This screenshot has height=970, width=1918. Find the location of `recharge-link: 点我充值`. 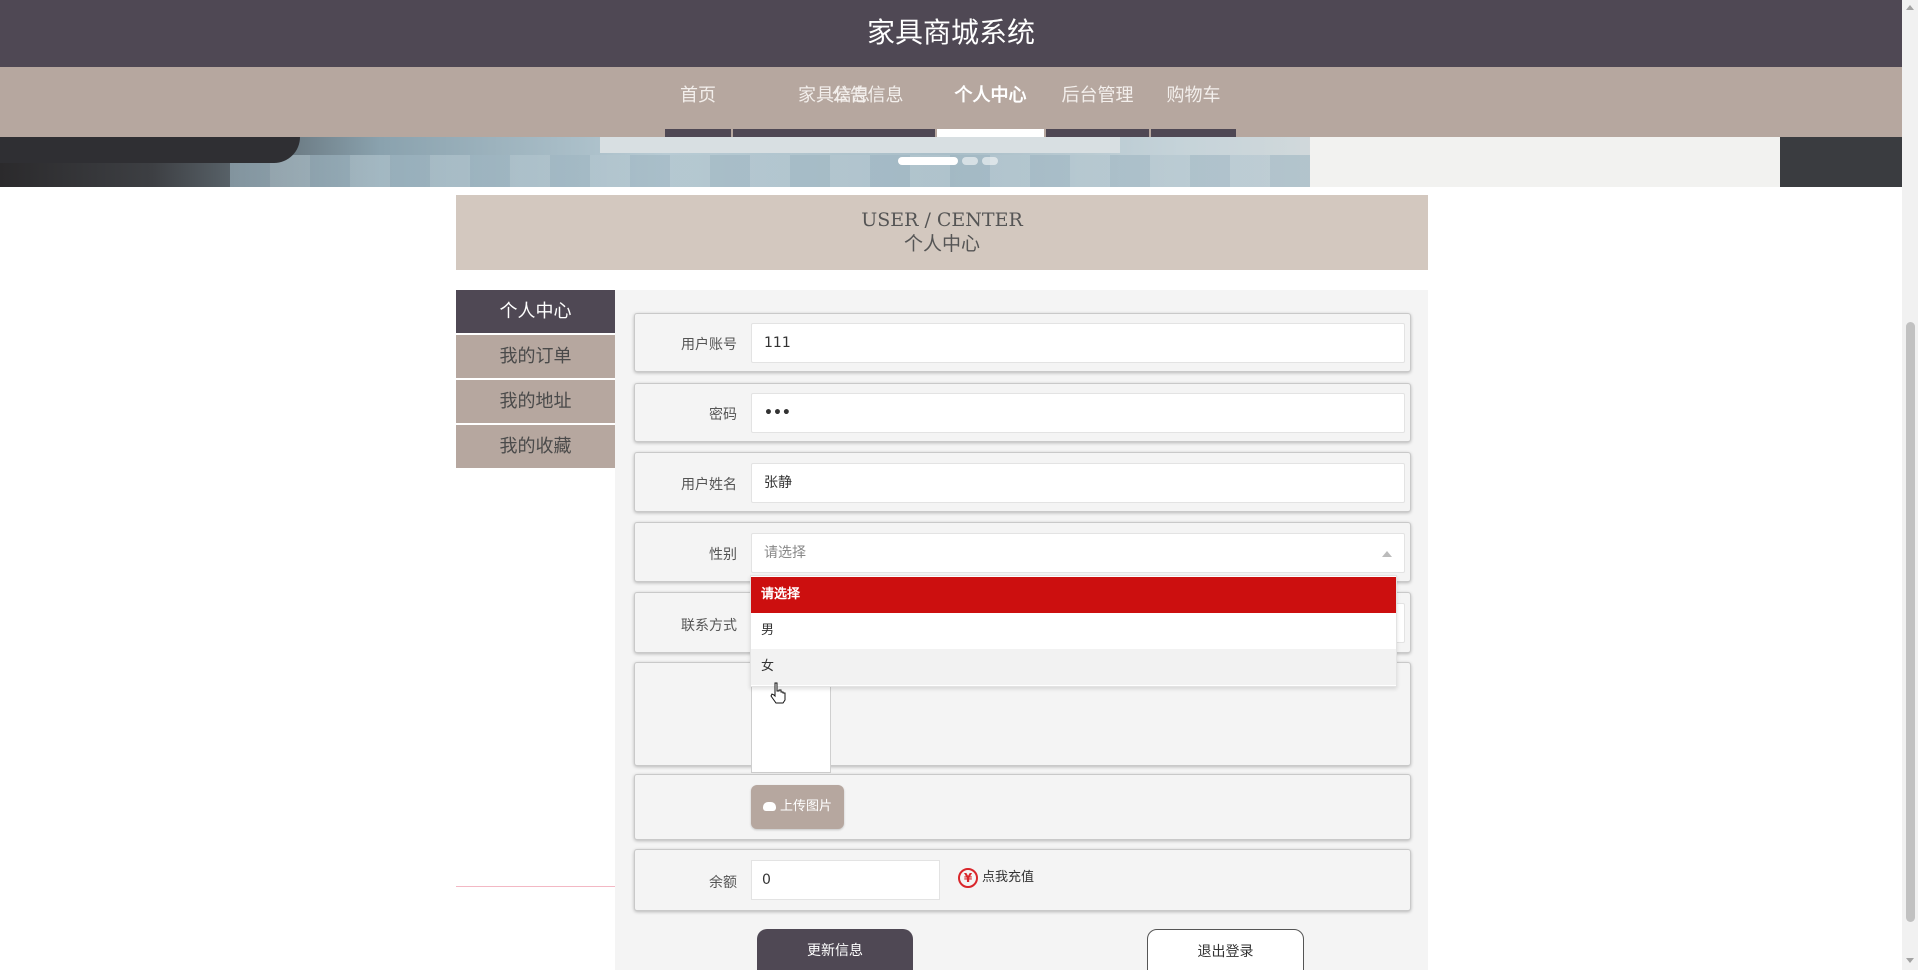

recharge-link: 点我充值 is located at coordinates (1008, 878).